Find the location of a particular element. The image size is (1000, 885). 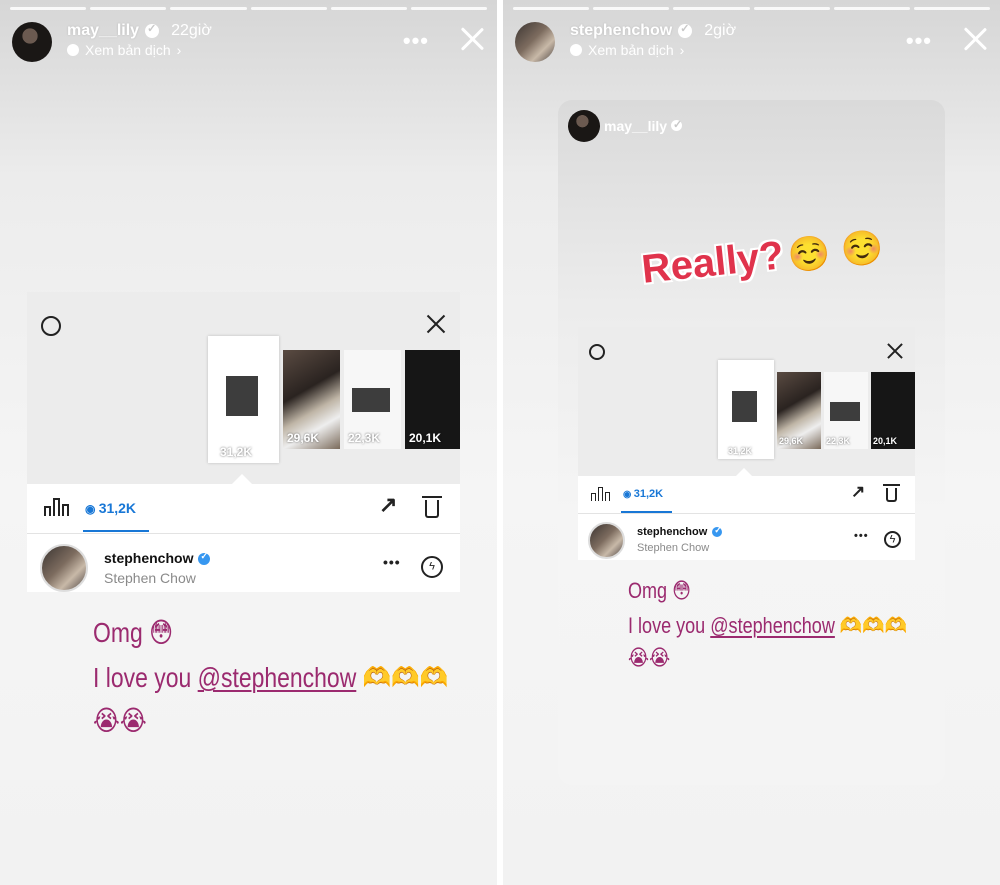

insights-card: 31,2K 29,6K 22,3K 20,1K 31,2K ↗ is located at coordinates (243, 442).